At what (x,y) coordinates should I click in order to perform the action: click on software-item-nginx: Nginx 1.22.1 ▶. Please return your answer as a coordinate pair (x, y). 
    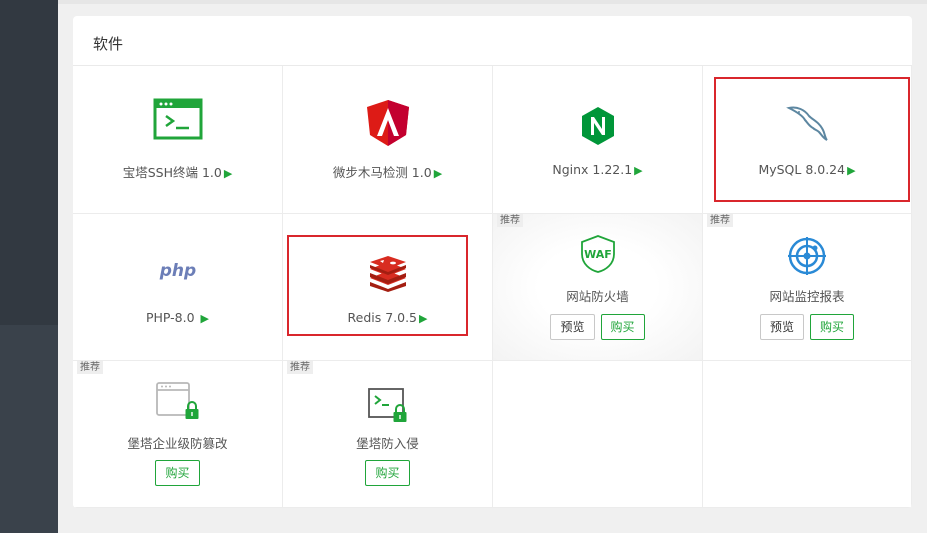
    Looking at the image, I should click on (598, 140).